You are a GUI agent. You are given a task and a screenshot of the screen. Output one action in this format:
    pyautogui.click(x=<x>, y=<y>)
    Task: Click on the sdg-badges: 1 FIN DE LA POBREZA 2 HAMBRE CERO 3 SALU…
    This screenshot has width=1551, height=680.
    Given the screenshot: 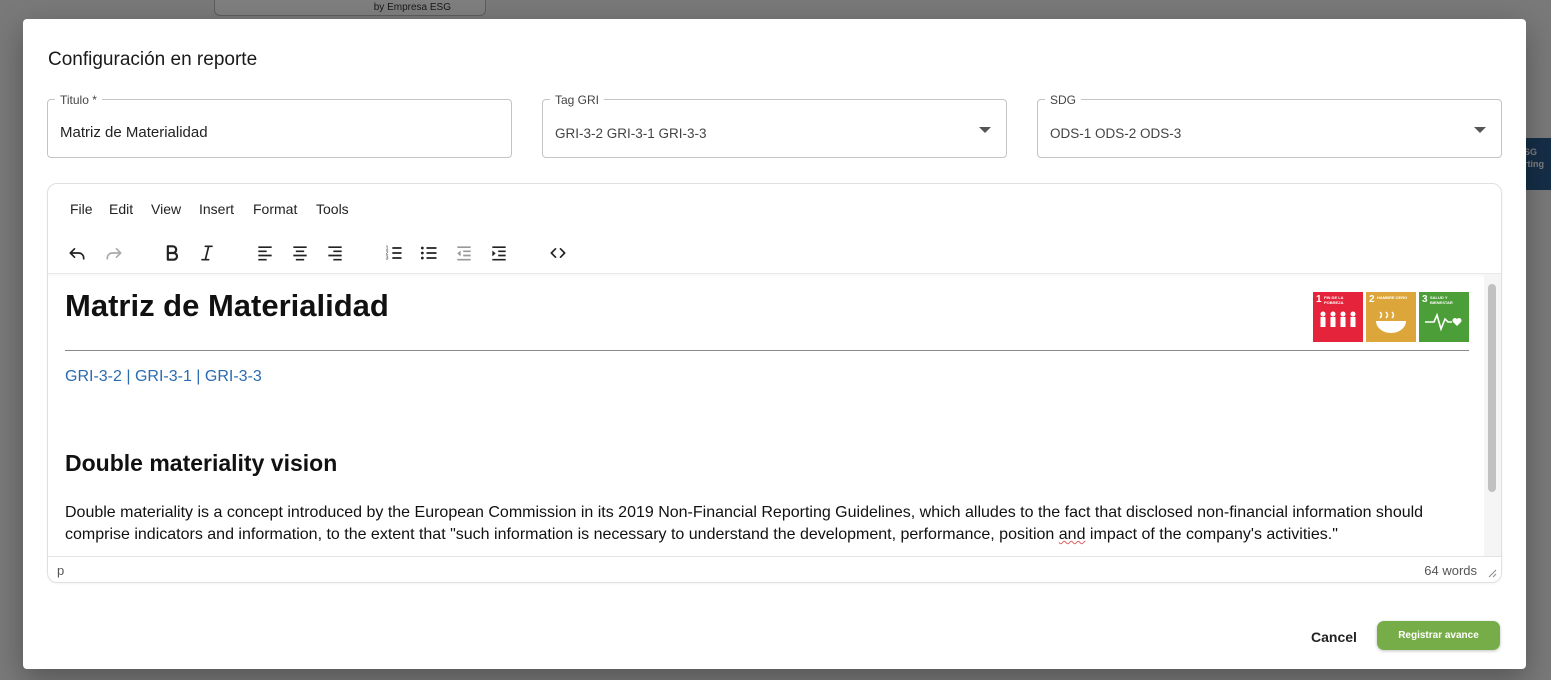 What is the action you would take?
    pyautogui.click(x=1391, y=317)
    